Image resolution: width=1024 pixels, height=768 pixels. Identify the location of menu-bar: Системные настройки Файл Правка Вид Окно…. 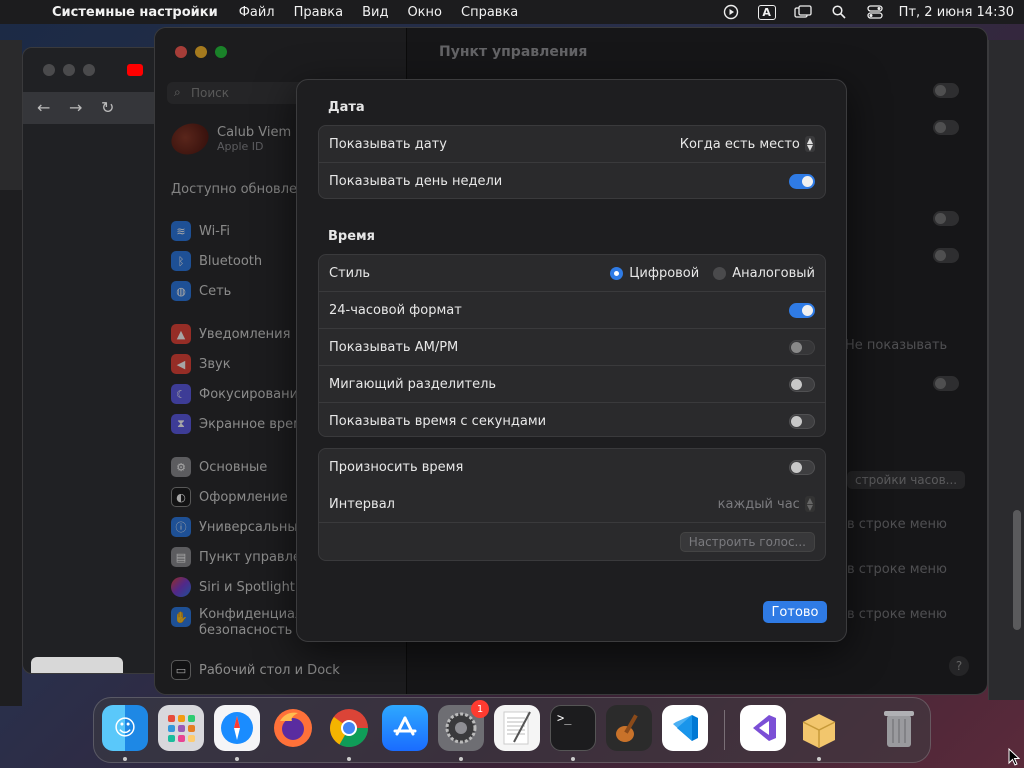
(512, 12).